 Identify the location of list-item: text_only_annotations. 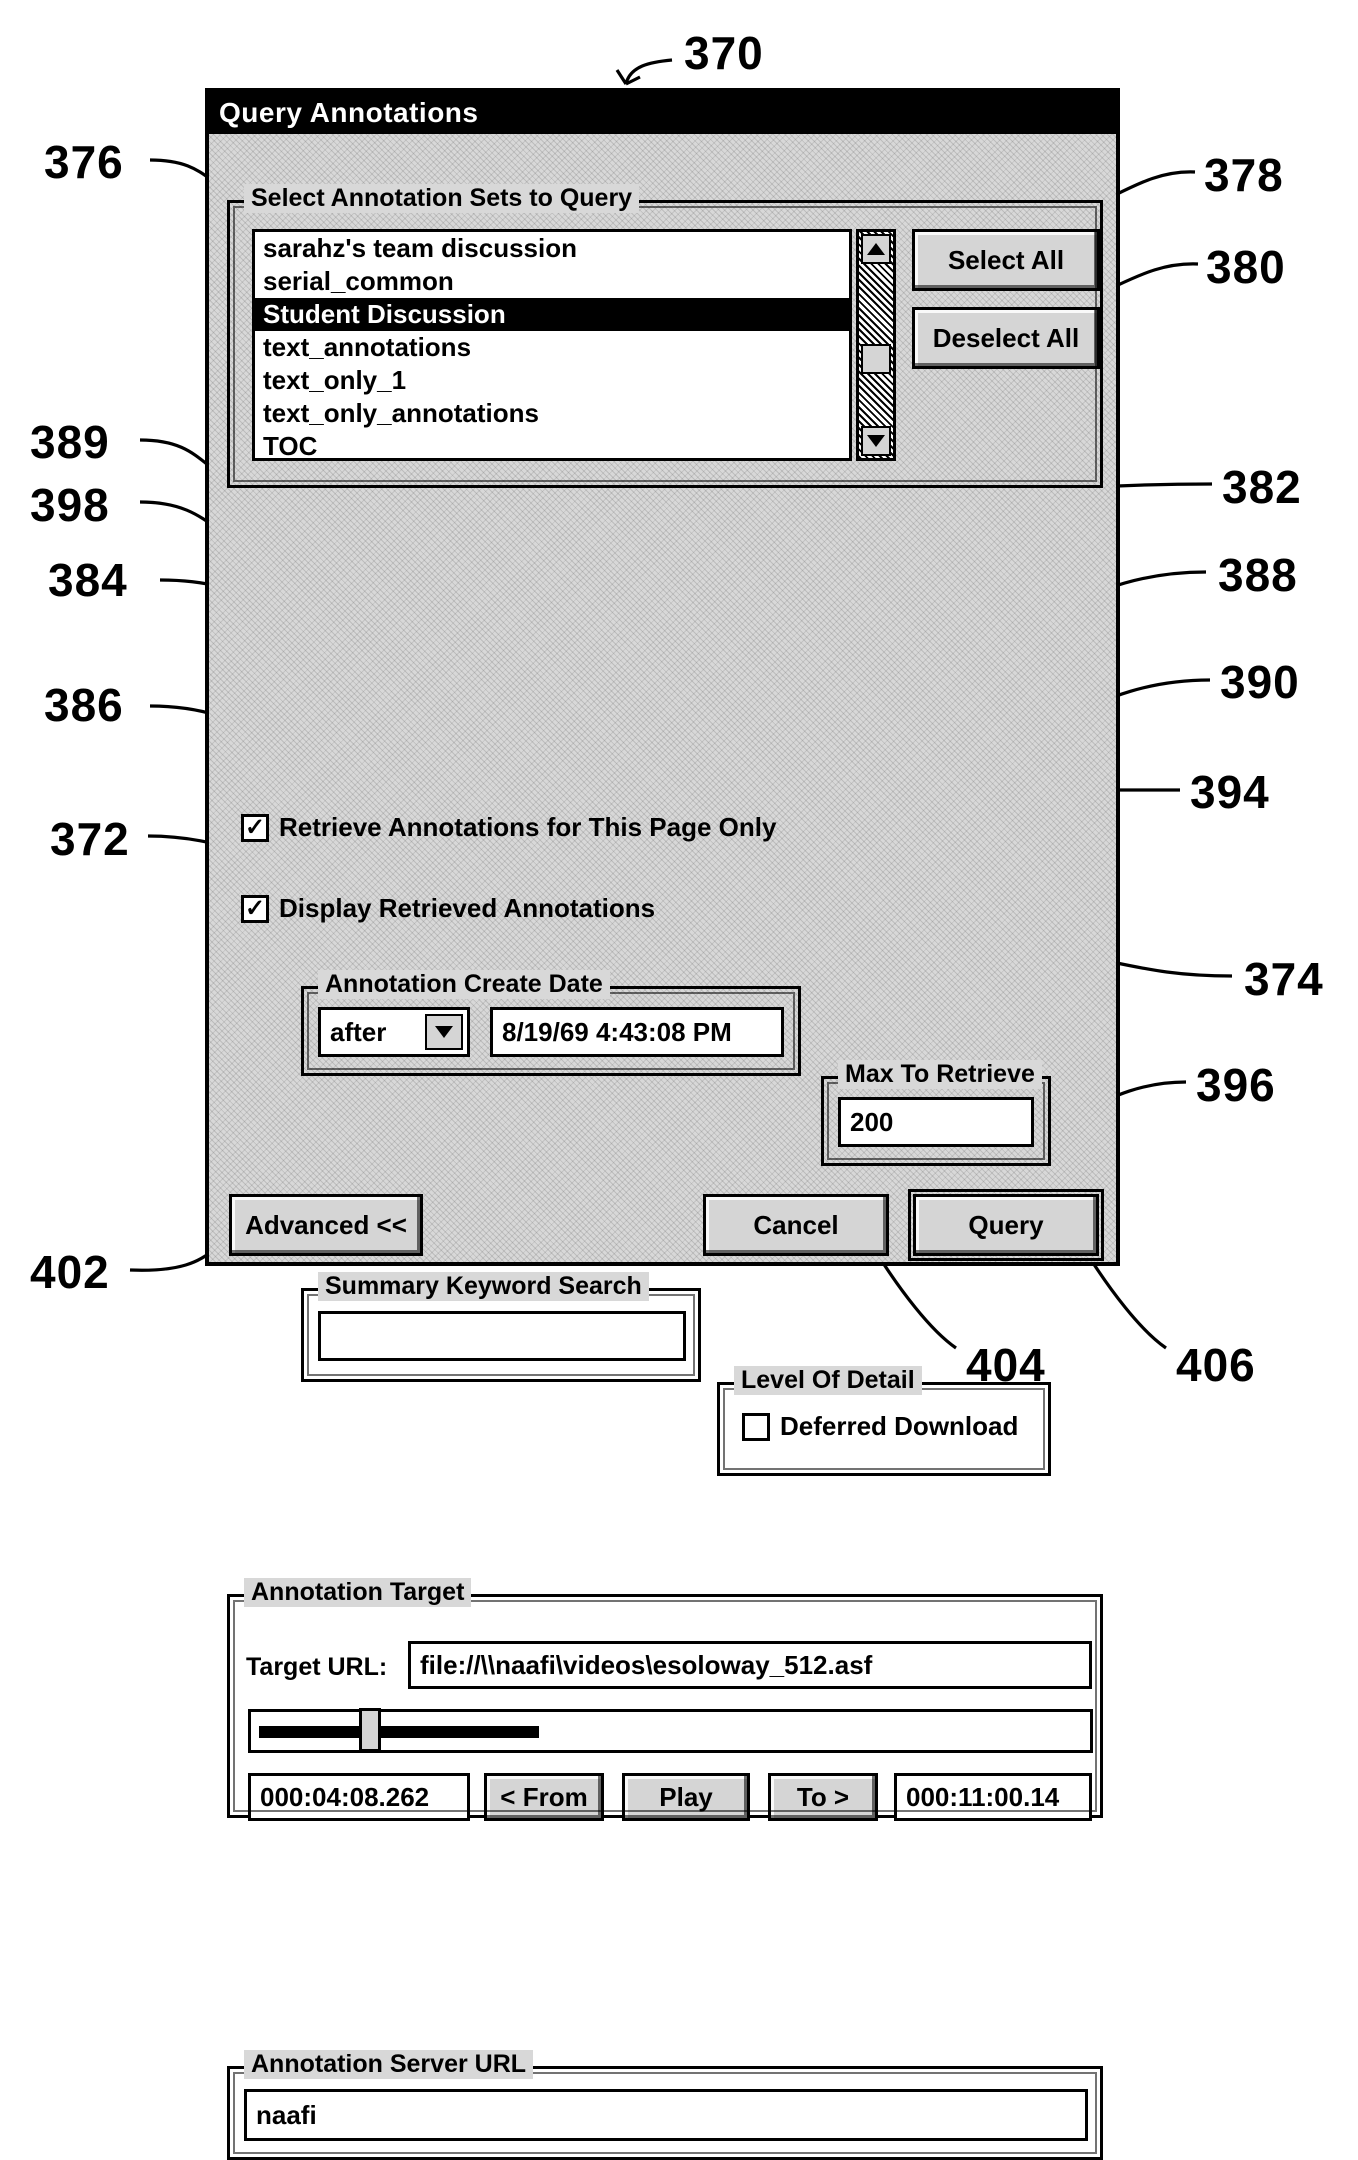
(552, 413).